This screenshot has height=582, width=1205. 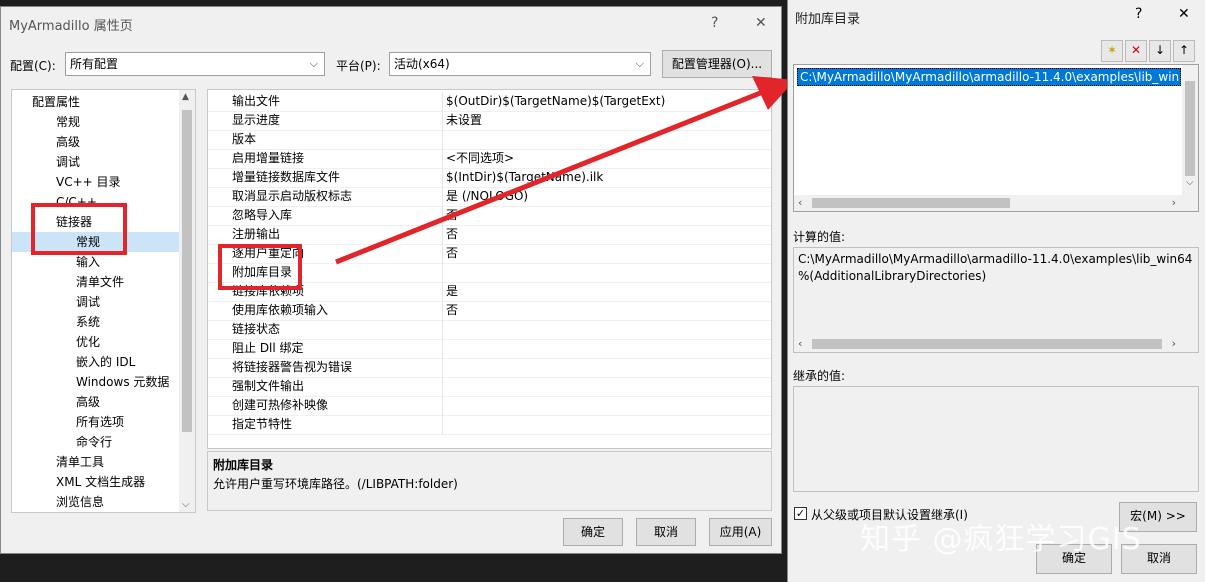 What do you see at coordinates (268, 158) in the screenshot?
I see `property-name: 启用增量链接` at bounding box center [268, 158].